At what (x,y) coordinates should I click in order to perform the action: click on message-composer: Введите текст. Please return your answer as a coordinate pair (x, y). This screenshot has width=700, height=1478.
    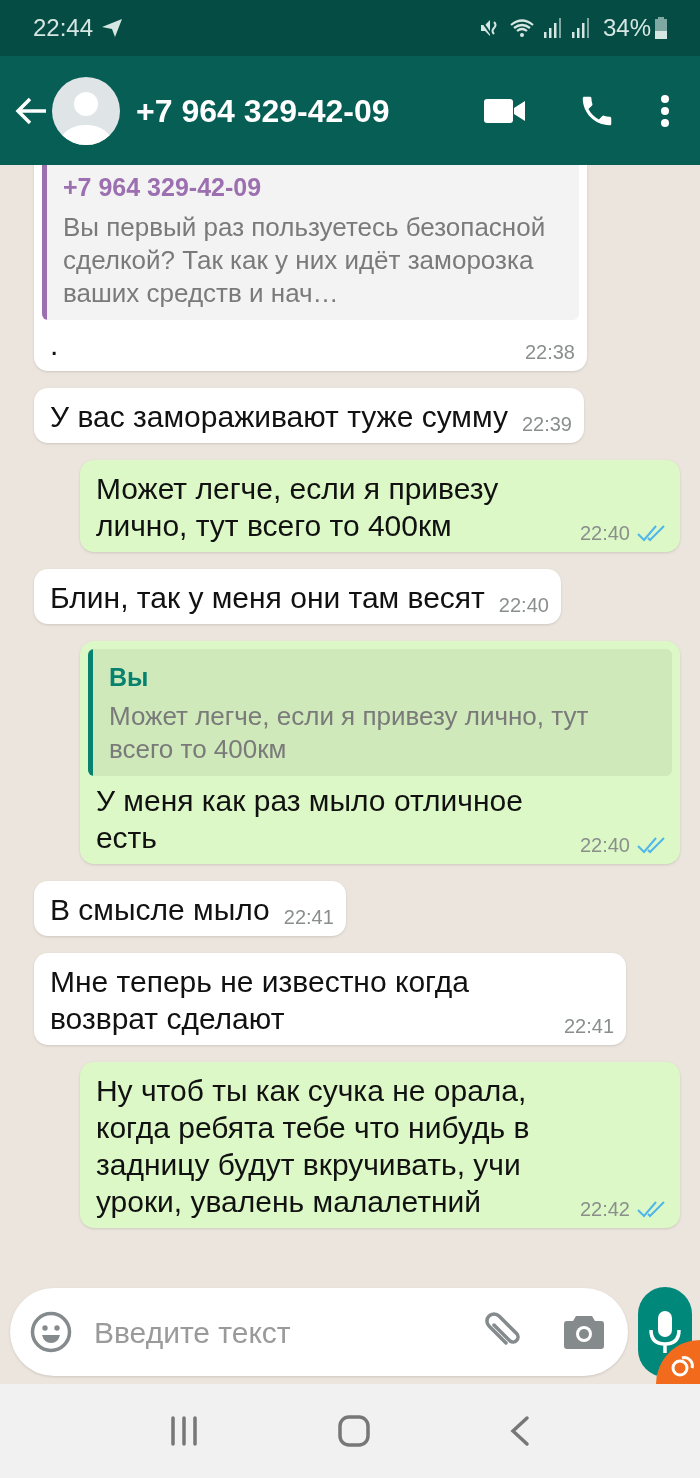
    Looking at the image, I should click on (319, 1332).